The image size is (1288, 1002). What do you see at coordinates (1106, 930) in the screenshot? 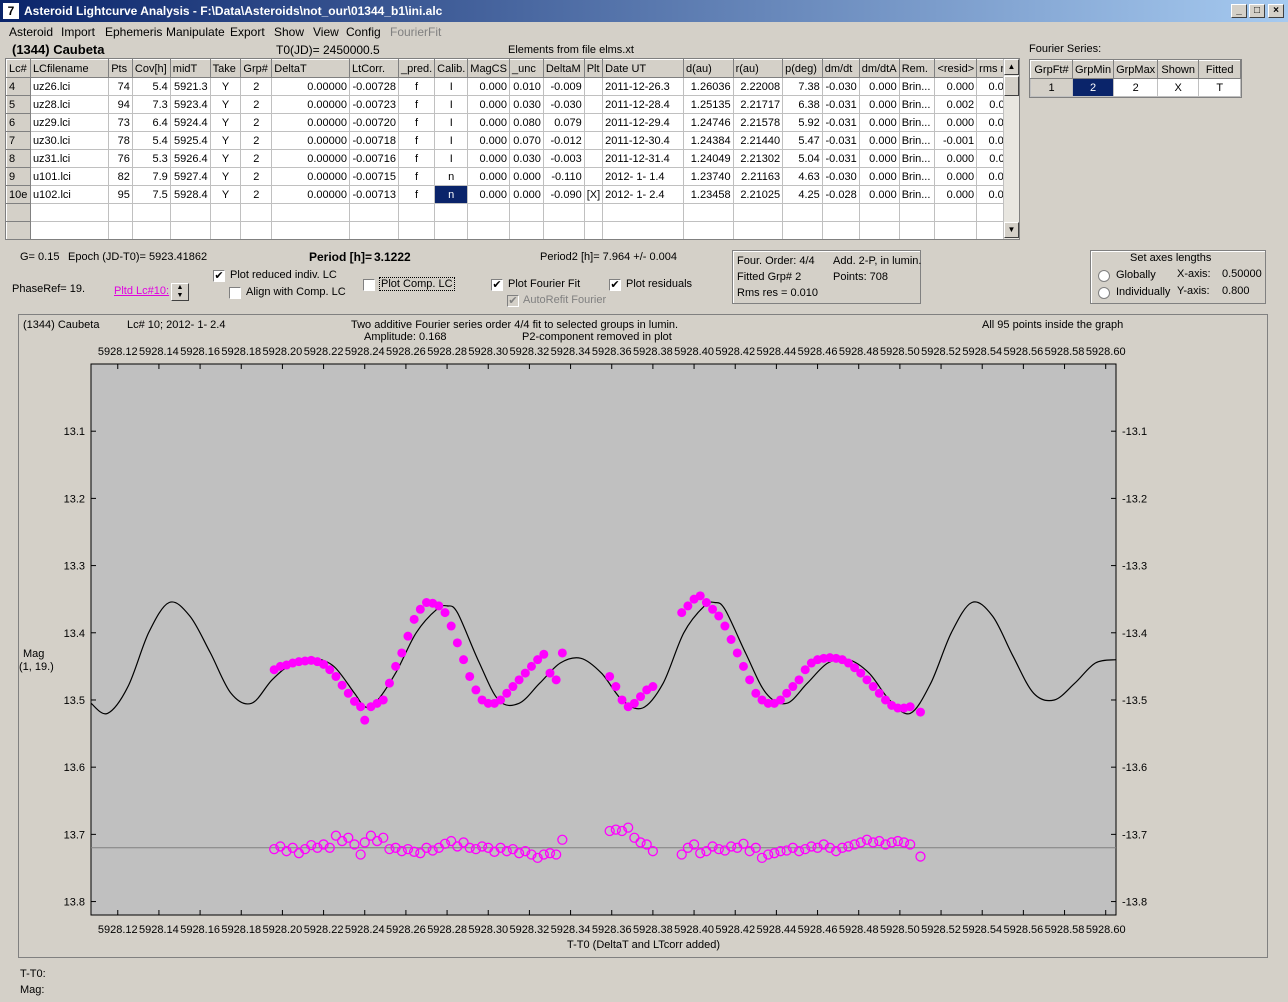
I see `x-tick-label: 5928.60` at bounding box center [1106, 930].